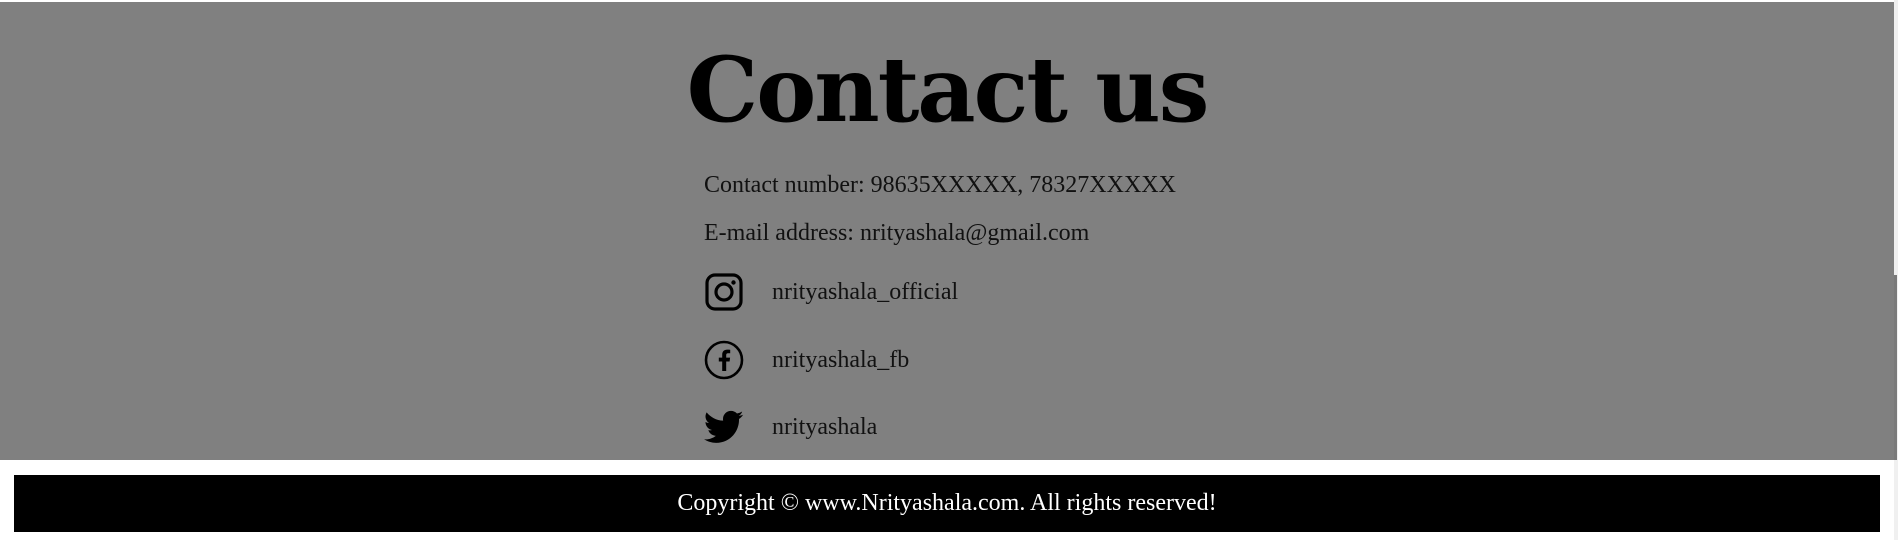  I want to click on social-row-twitter: nrityashala, so click(790, 427).